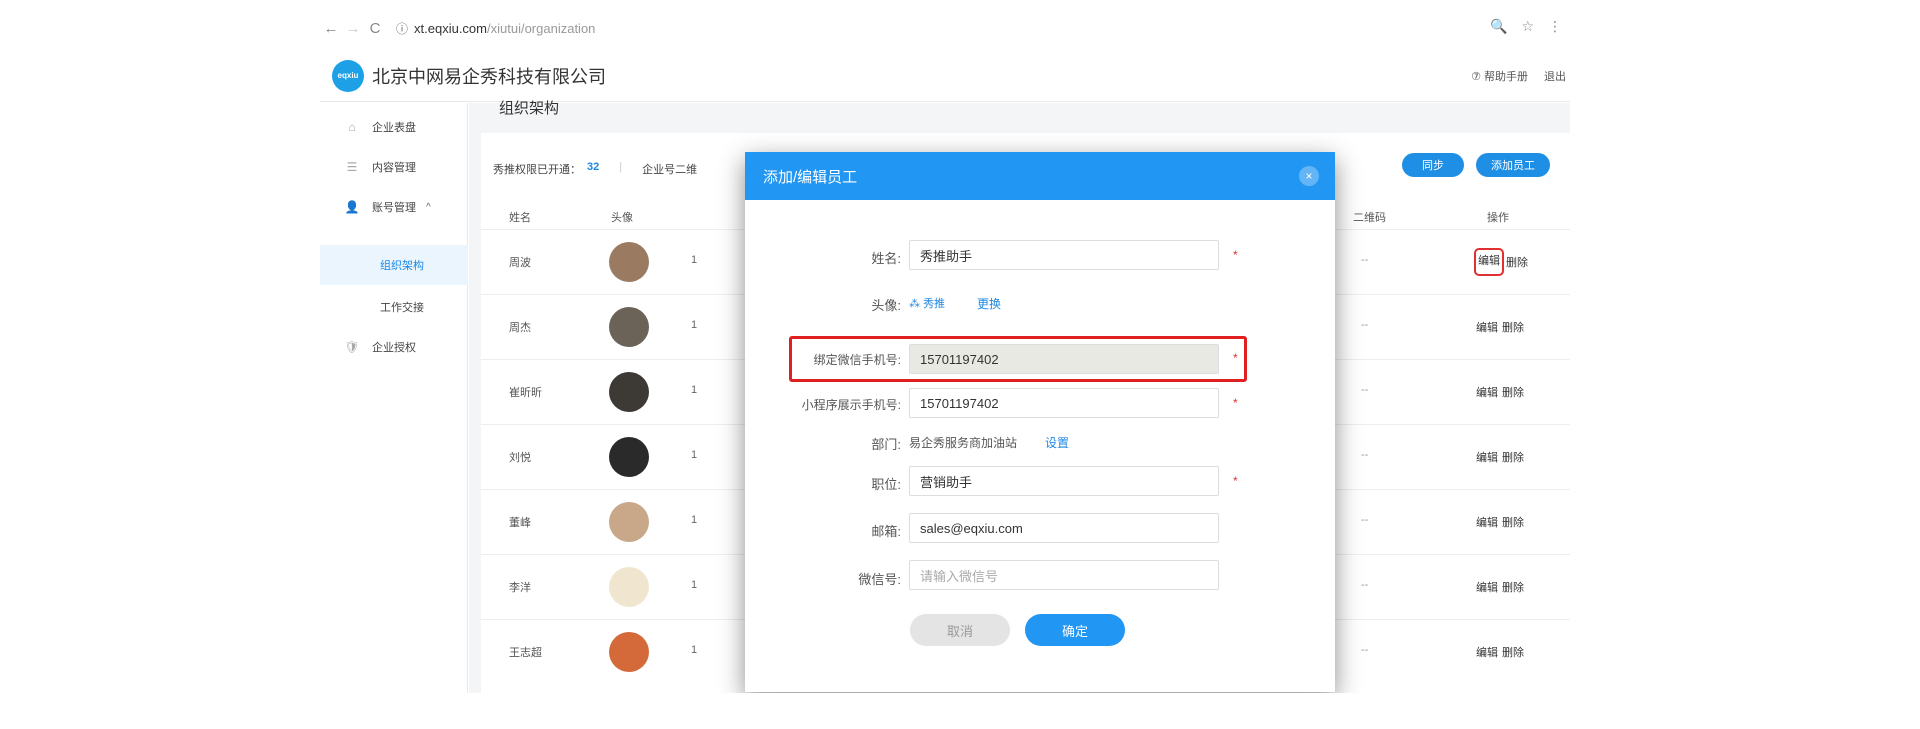 The height and width of the screenshot is (729, 1920). Describe the element at coordinates (989, 303) in the screenshot. I see `change-avatar-link: 更换` at that location.